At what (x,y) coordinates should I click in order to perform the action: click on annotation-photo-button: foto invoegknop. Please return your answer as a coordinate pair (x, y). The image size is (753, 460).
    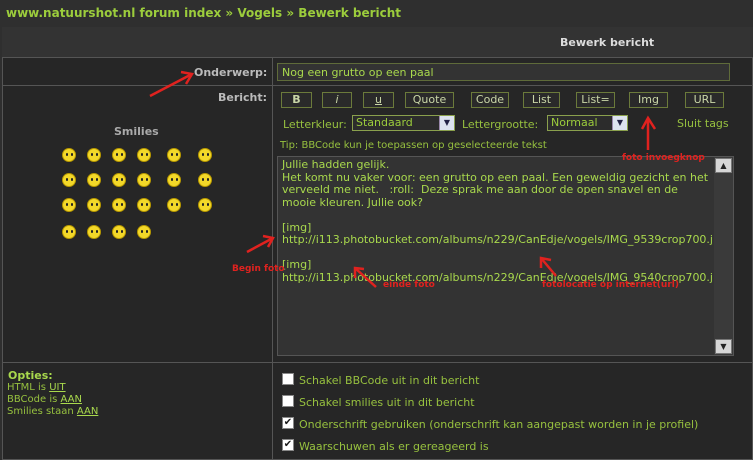
    Looking at the image, I should click on (663, 158).